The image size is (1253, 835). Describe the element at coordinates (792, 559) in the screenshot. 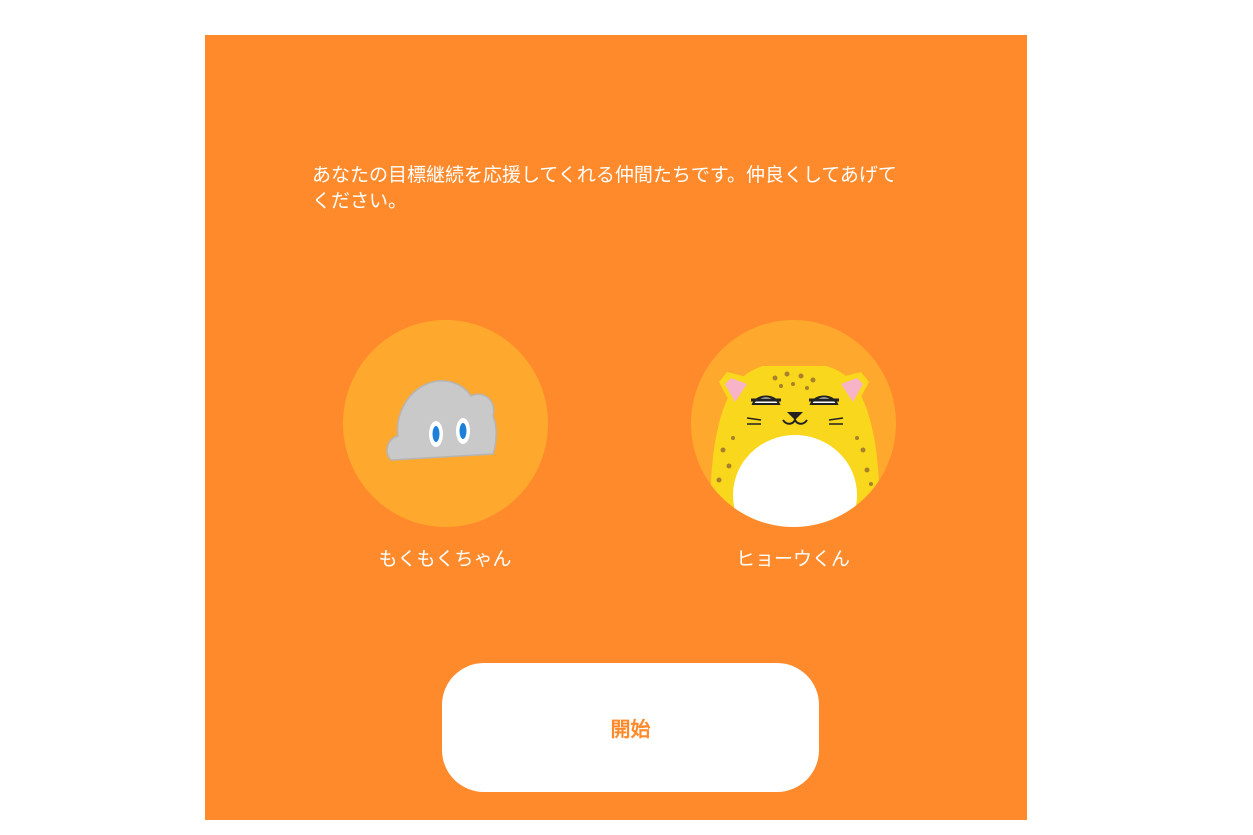

I see `buddy-name: ヒョーウくん` at that location.